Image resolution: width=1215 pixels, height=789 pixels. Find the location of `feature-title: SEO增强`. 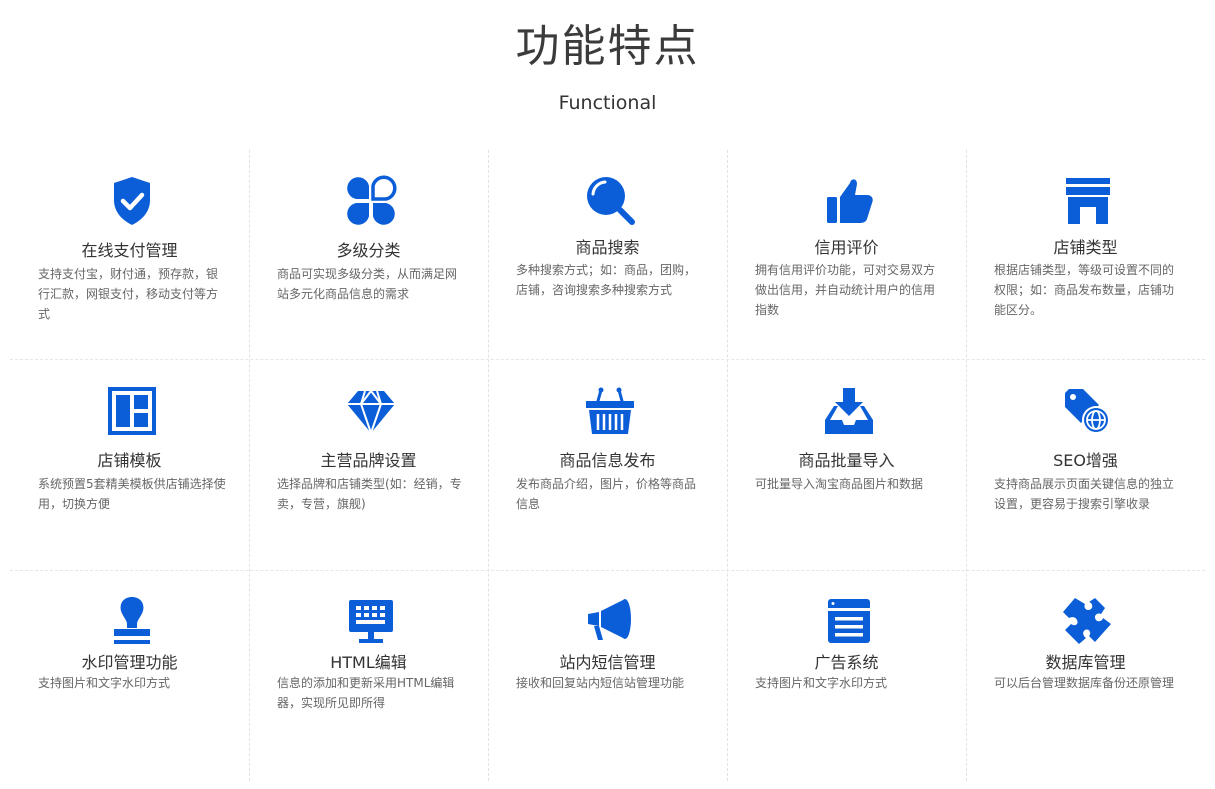

feature-title: SEO增强 is located at coordinates (1085, 460).